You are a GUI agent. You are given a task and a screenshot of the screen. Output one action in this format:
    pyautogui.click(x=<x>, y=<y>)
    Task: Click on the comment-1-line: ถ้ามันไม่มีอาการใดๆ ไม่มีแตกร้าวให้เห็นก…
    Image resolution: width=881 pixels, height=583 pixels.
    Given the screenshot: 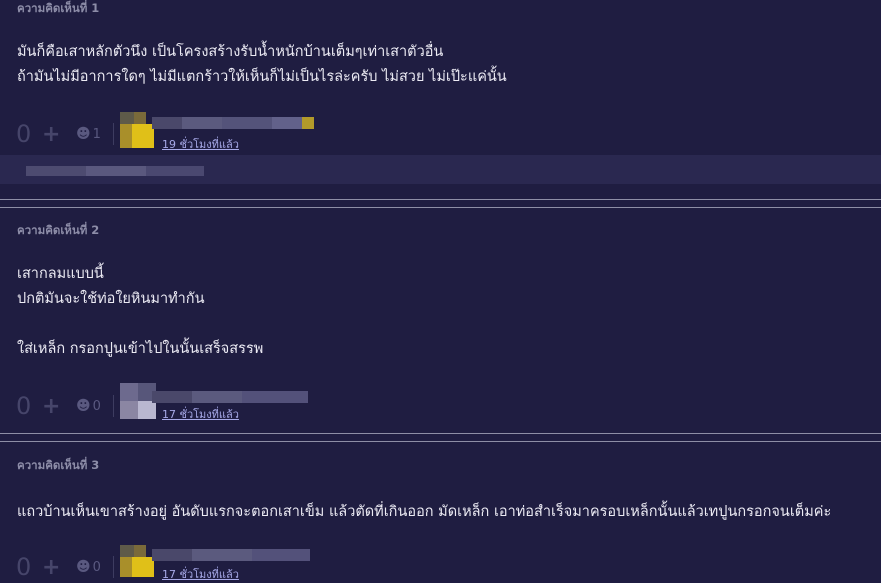 What is the action you would take?
    pyautogui.click(x=262, y=77)
    